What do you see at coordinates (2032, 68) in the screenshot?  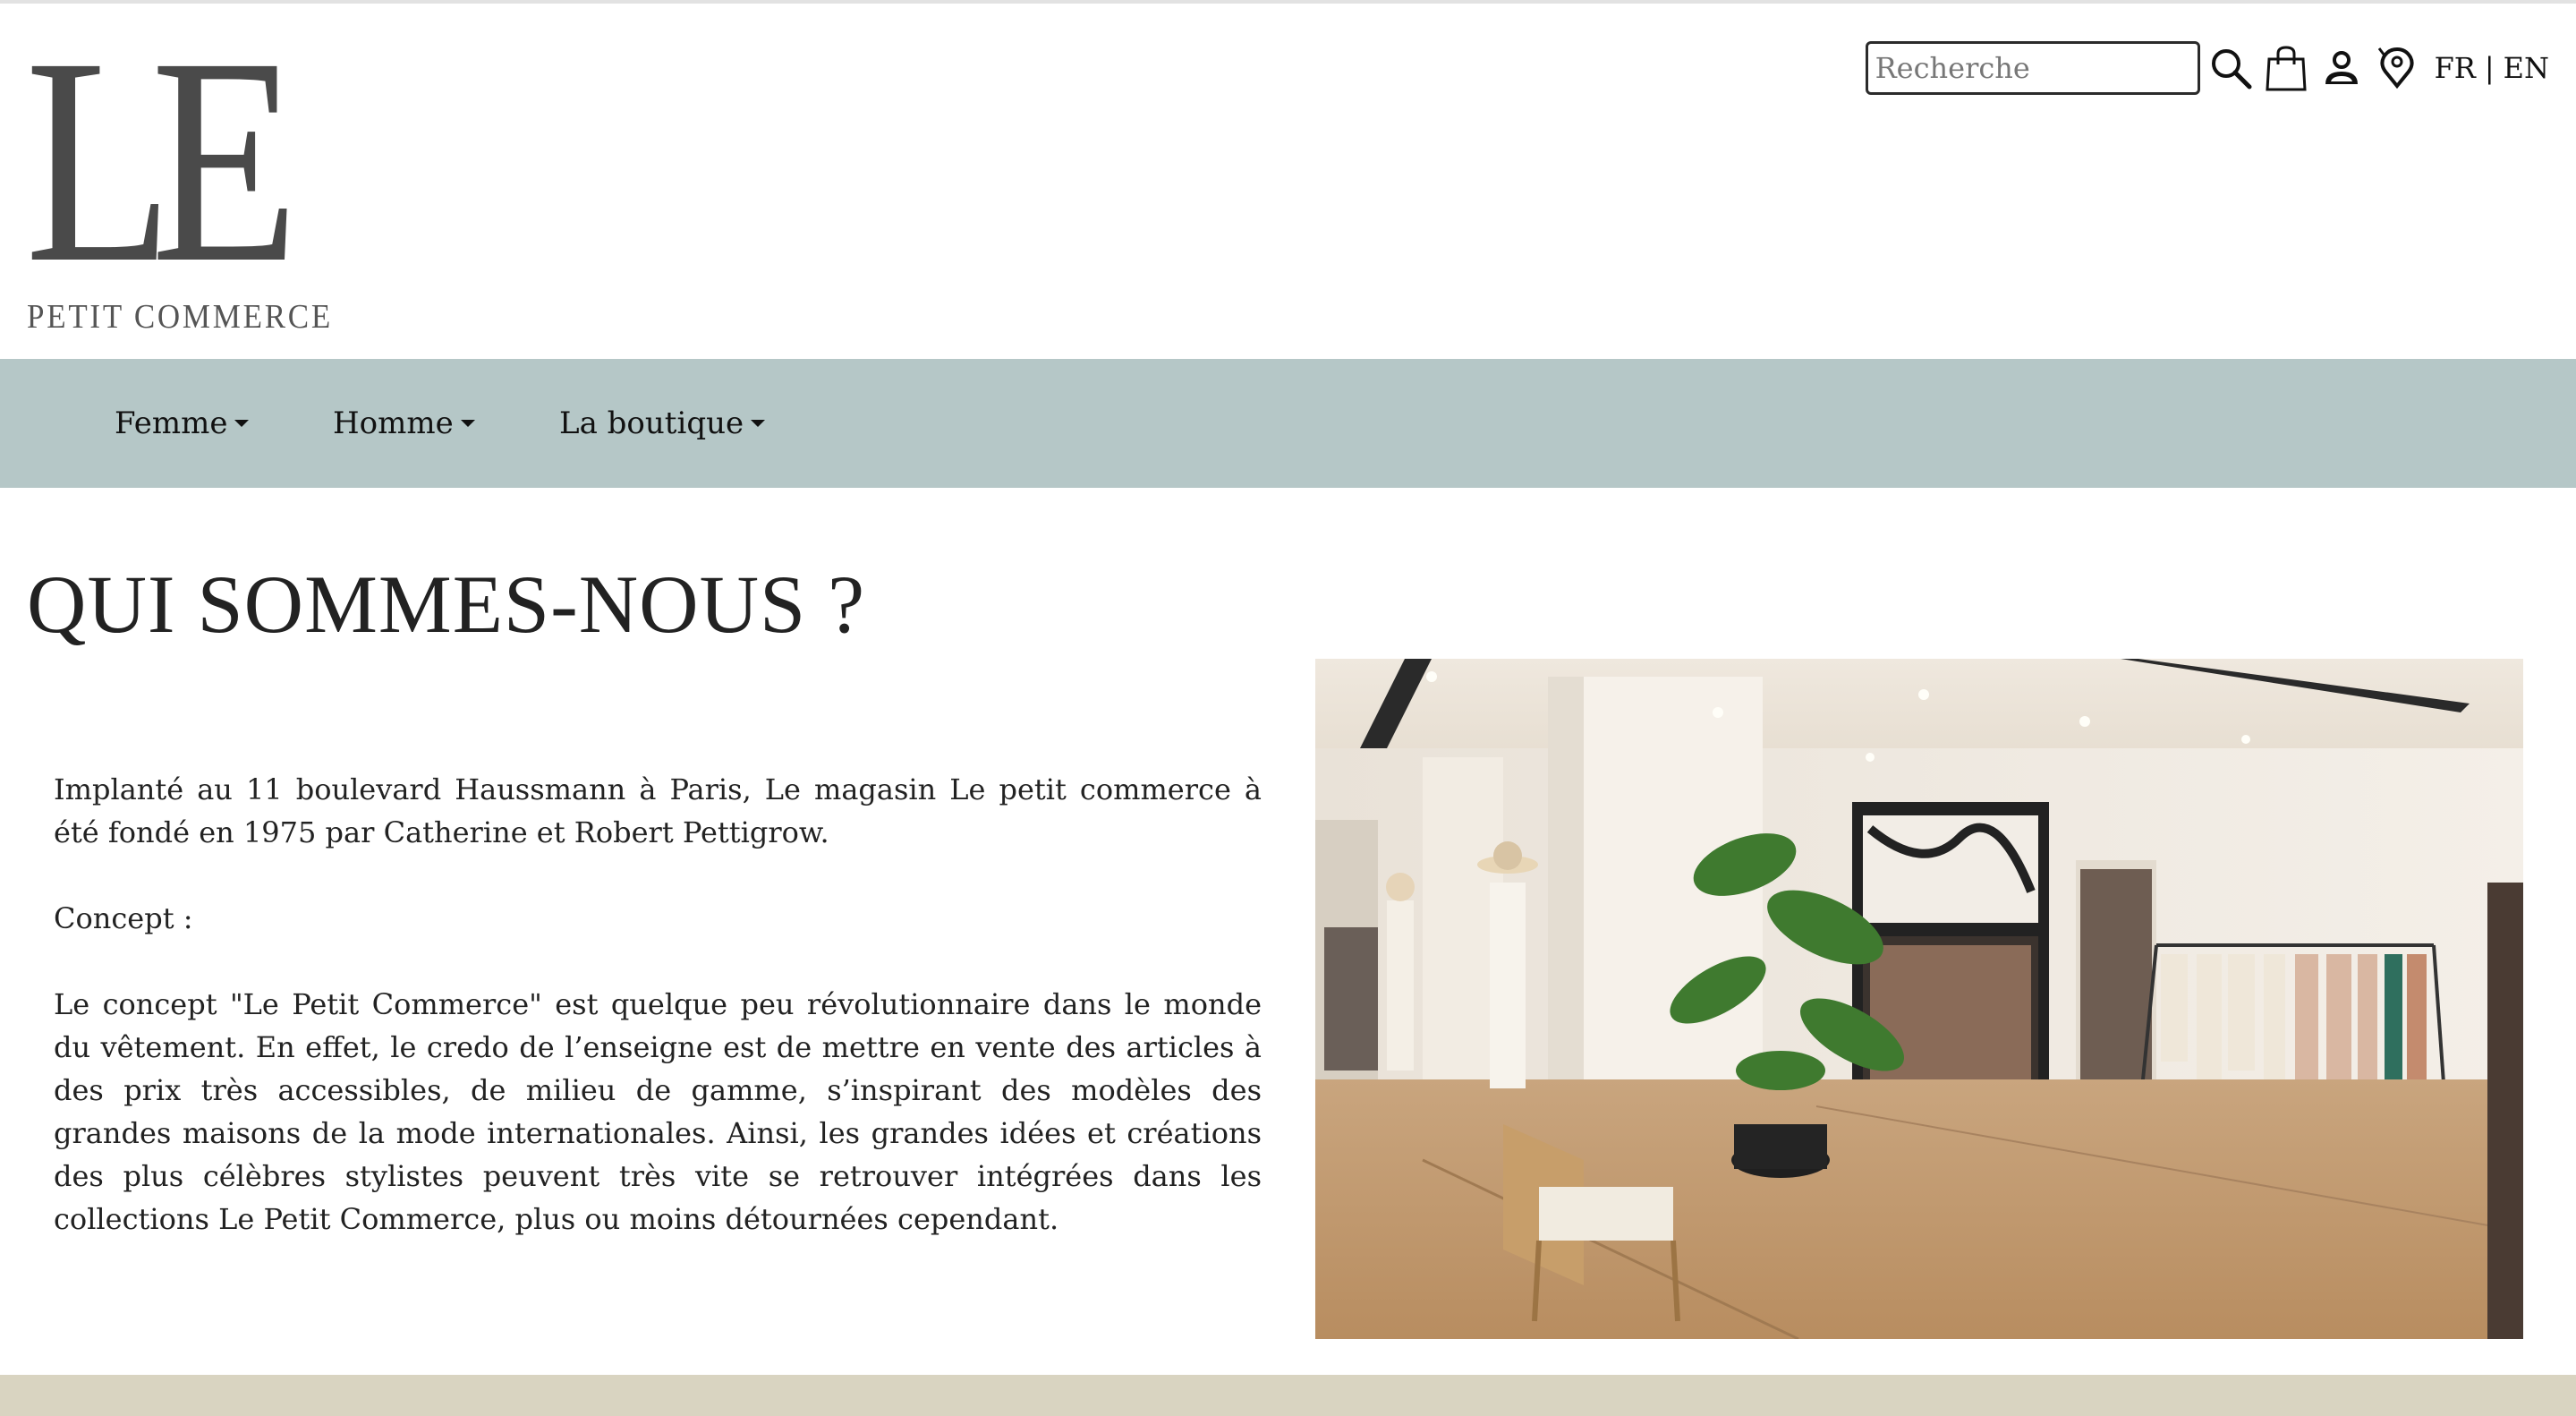 I see `search-input` at bounding box center [2032, 68].